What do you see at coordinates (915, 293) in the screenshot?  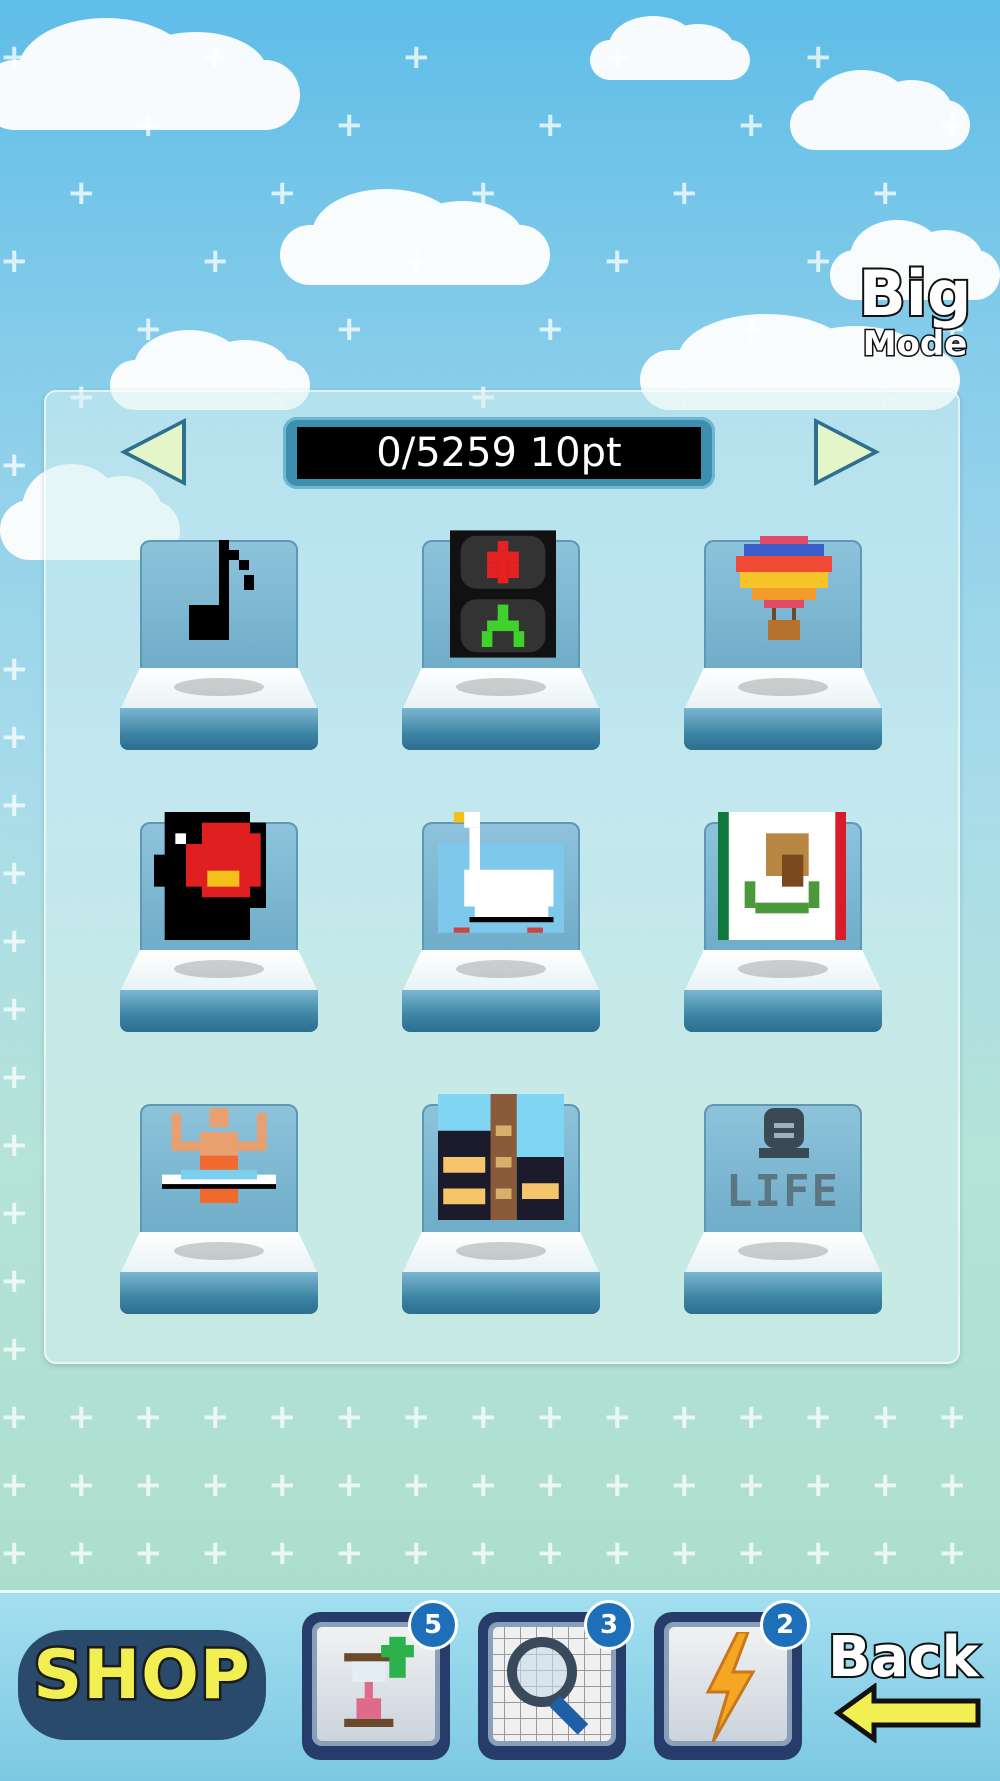 I see `big-mode-title: Big` at bounding box center [915, 293].